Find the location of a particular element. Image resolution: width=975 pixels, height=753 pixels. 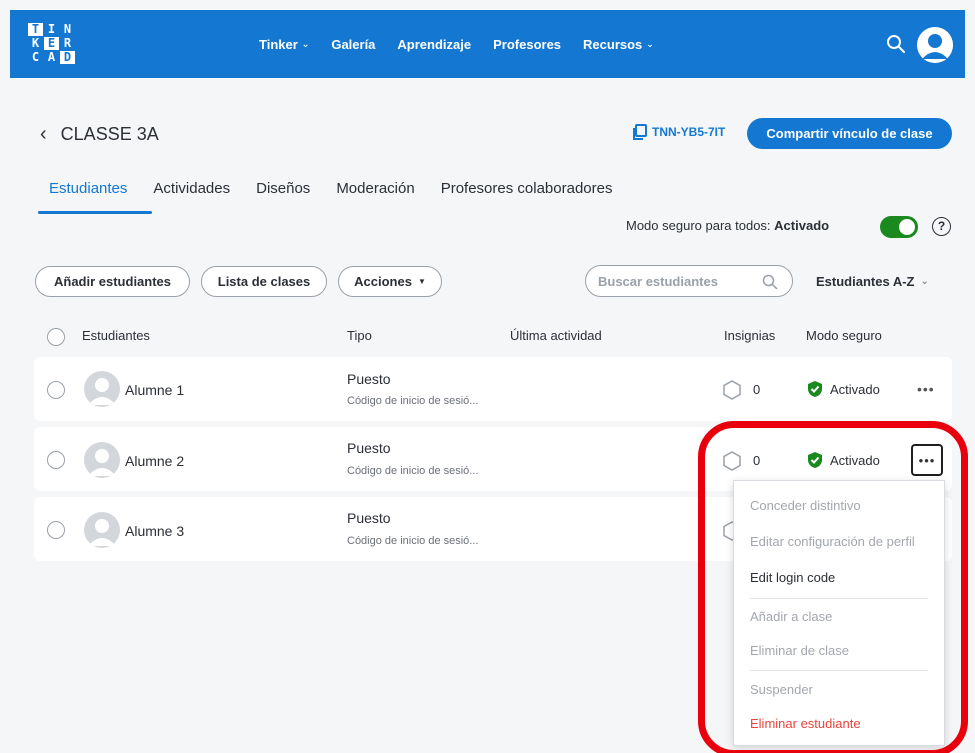

tab-profesores-colaboradores: Profesores colaboradores is located at coordinates (527, 188).